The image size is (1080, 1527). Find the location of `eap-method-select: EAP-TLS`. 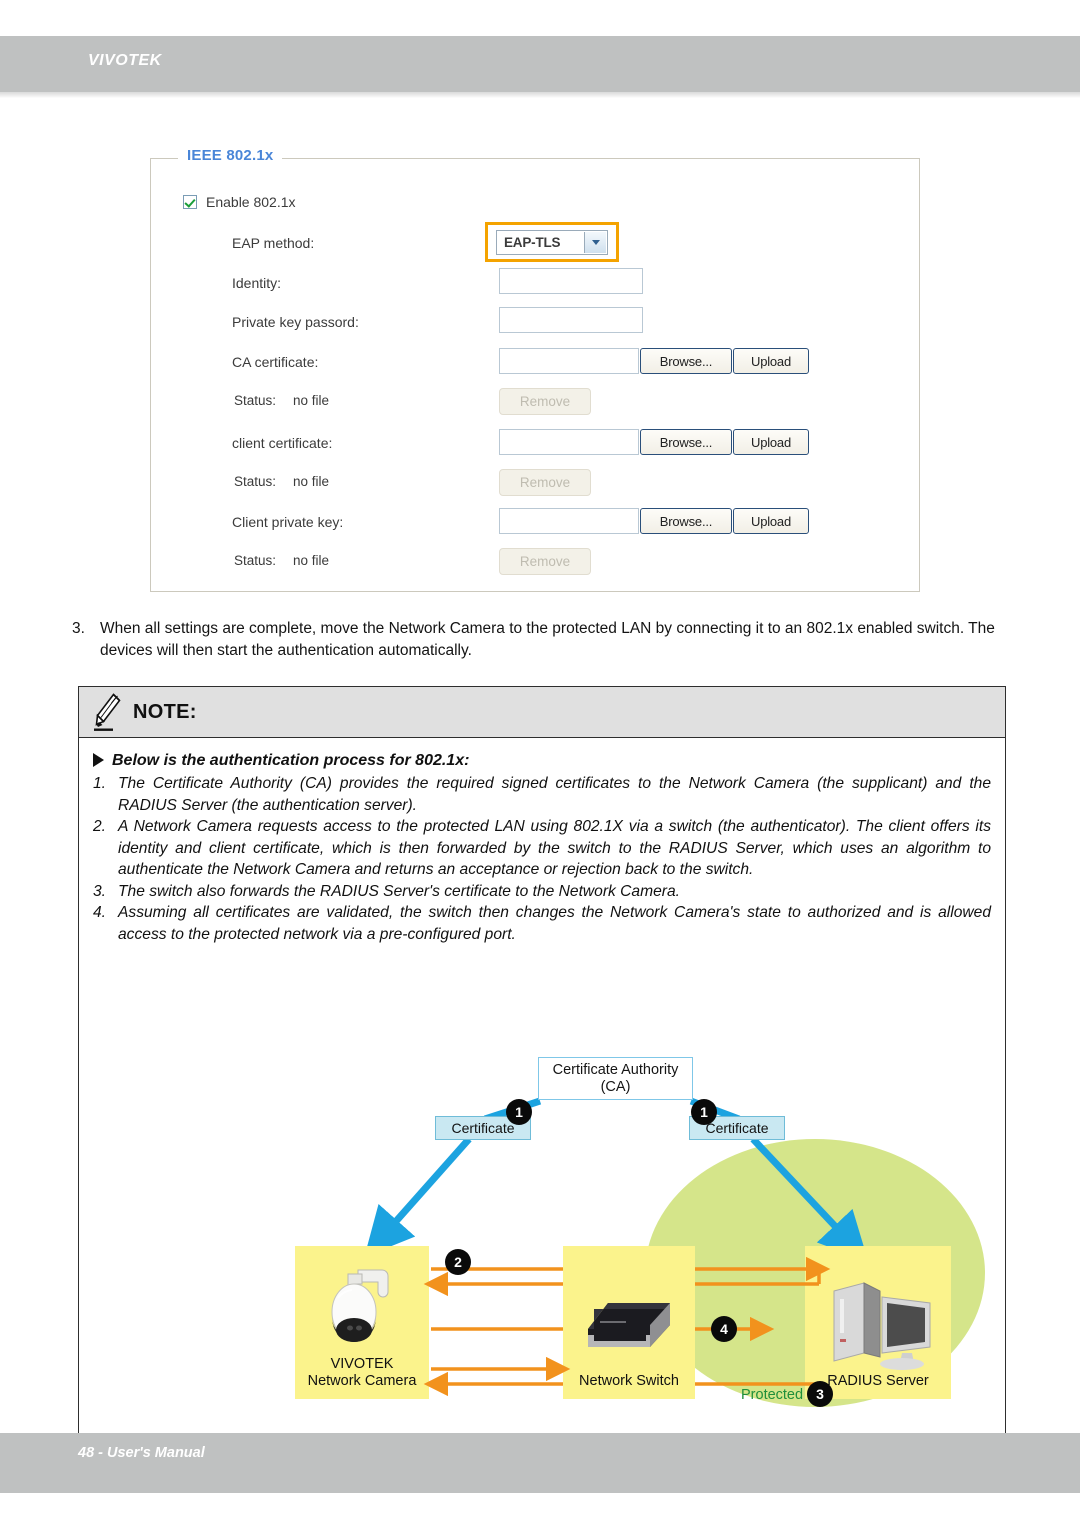

eap-method-select: EAP-TLS is located at coordinates (552, 242).